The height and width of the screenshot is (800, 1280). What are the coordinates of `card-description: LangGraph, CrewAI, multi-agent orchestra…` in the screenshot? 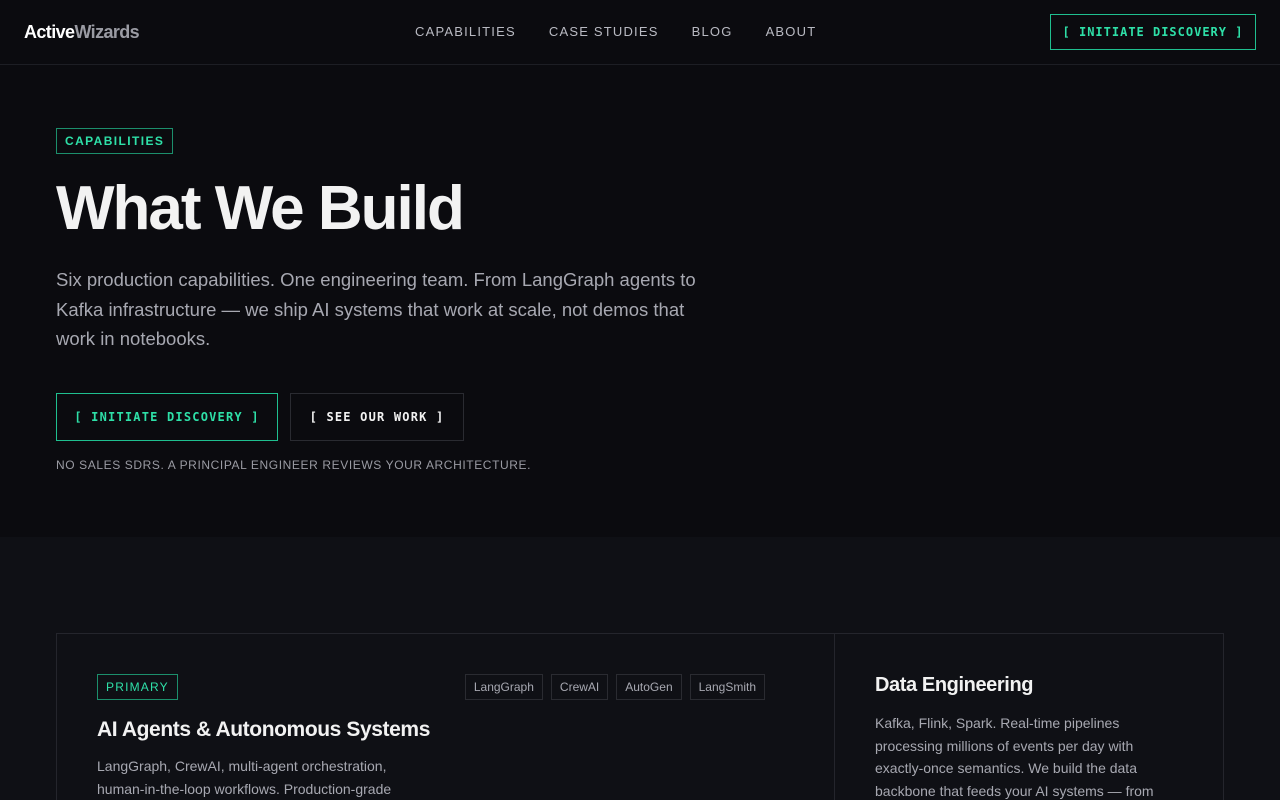 It's located at (244, 777).